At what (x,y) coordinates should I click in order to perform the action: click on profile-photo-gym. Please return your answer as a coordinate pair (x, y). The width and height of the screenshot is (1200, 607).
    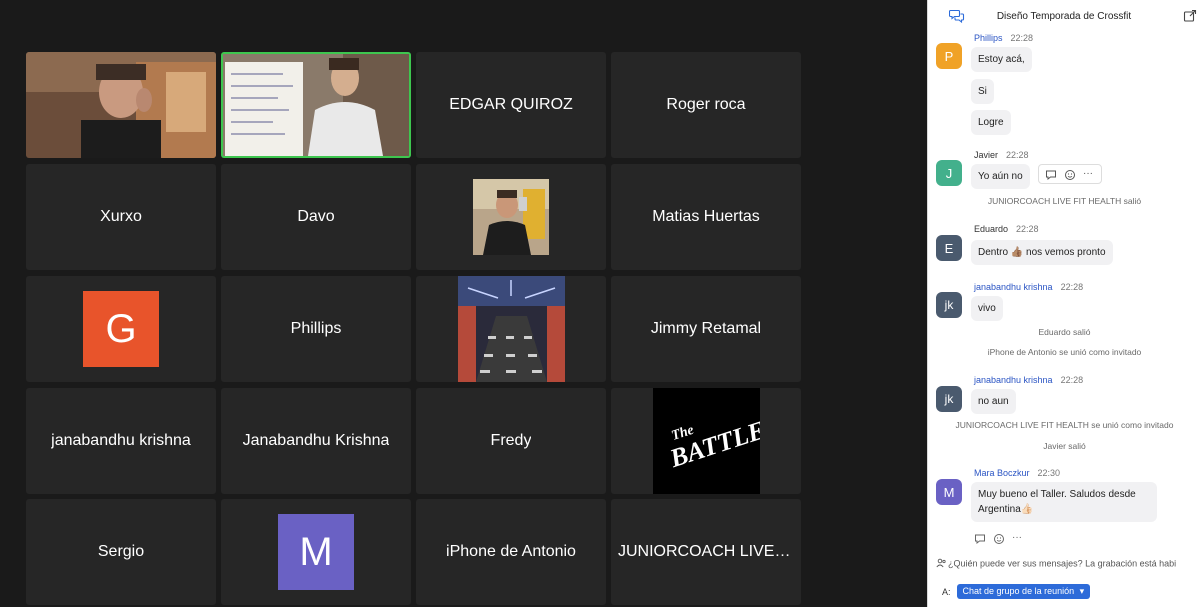
    Looking at the image, I should click on (511, 329).